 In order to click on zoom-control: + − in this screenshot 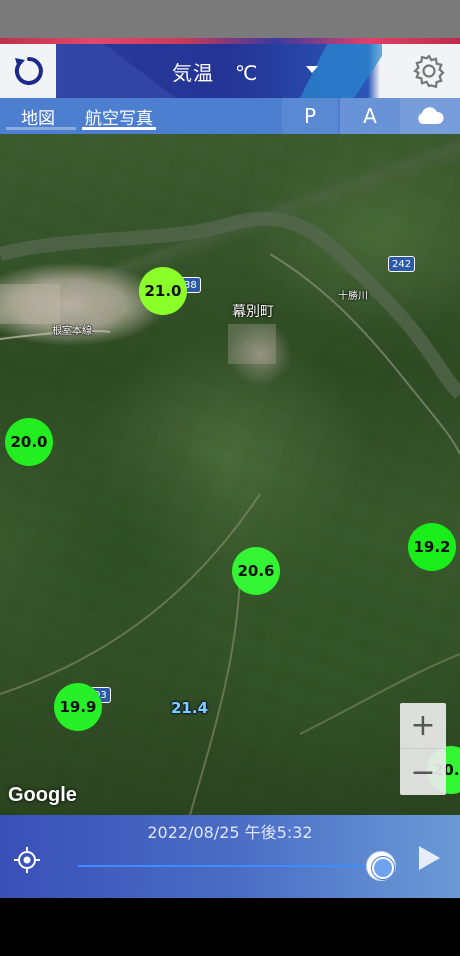, I will do `click(423, 749)`.